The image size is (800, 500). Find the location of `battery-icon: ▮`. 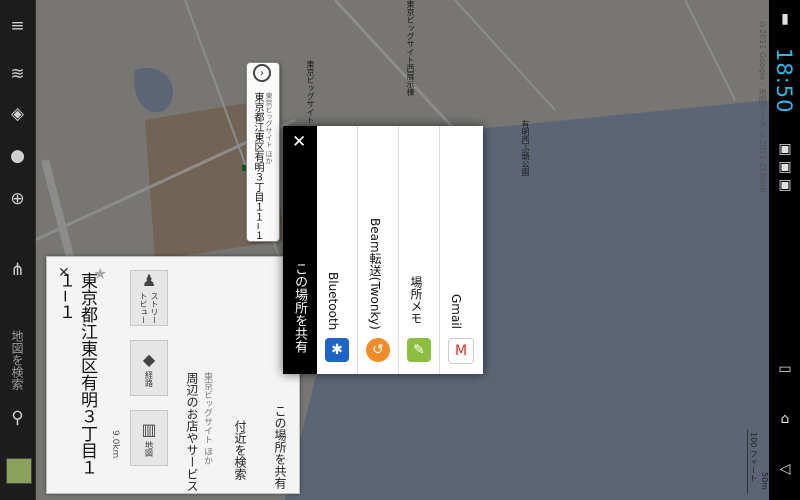

battery-icon: ▮ is located at coordinates (785, 19).